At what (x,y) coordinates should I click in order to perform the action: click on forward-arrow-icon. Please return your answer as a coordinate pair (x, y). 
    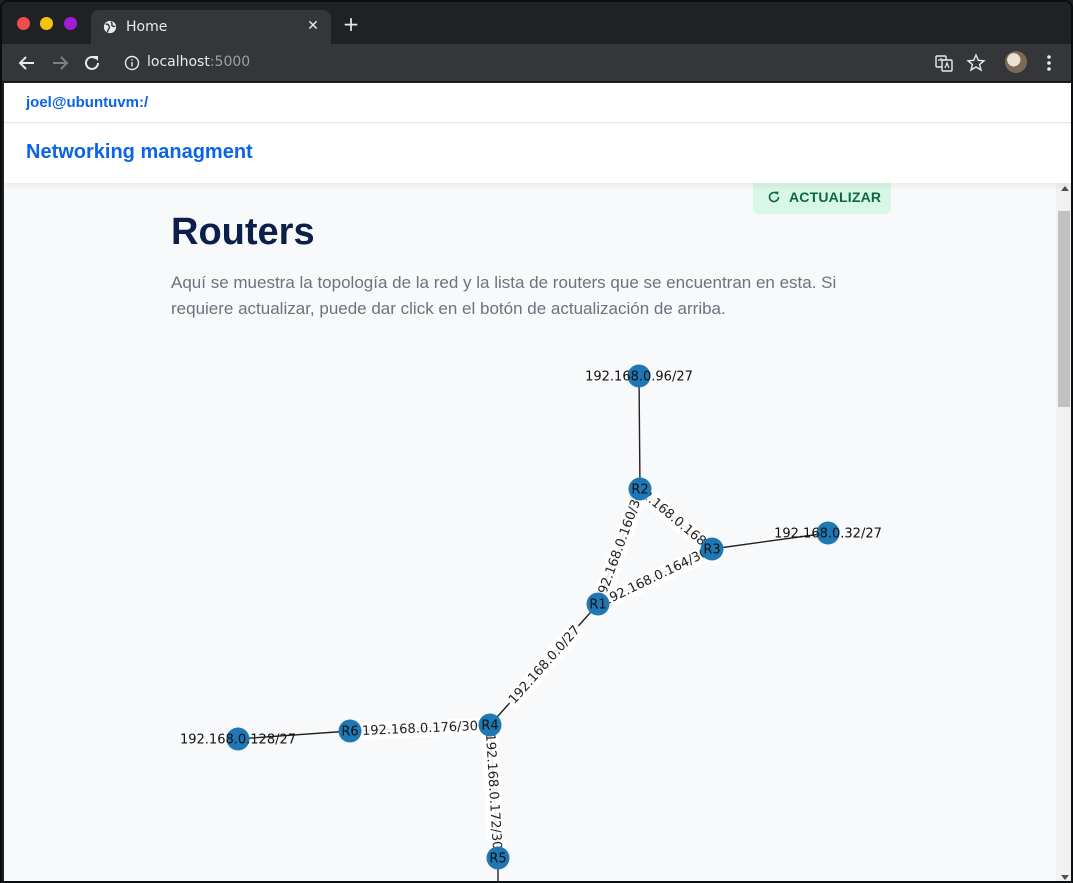
    Looking at the image, I should click on (60, 63).